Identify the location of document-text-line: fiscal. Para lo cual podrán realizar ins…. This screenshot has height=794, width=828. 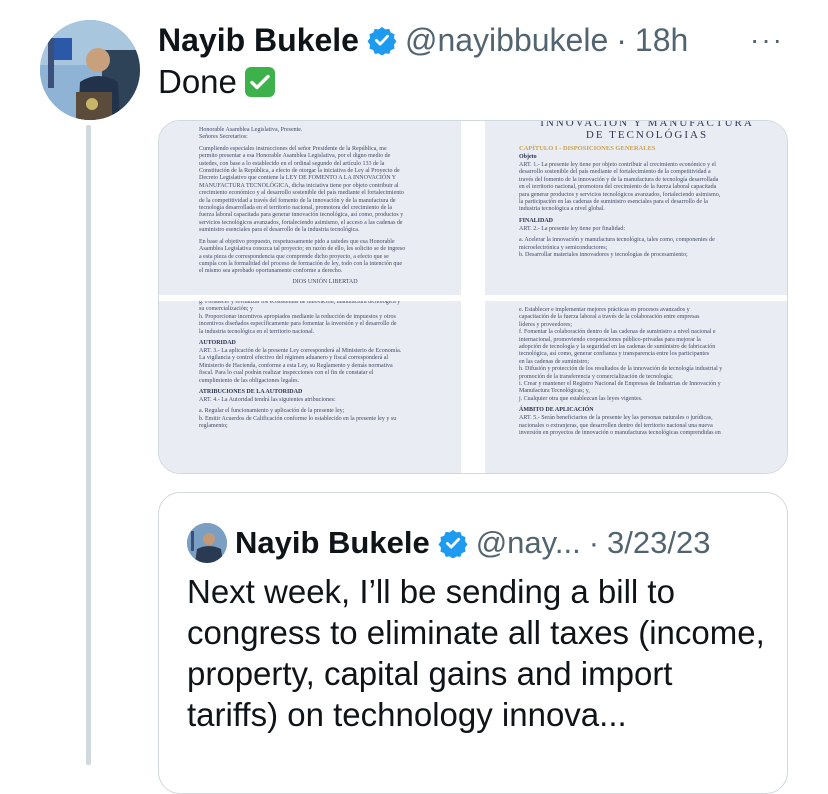
(286, 373).